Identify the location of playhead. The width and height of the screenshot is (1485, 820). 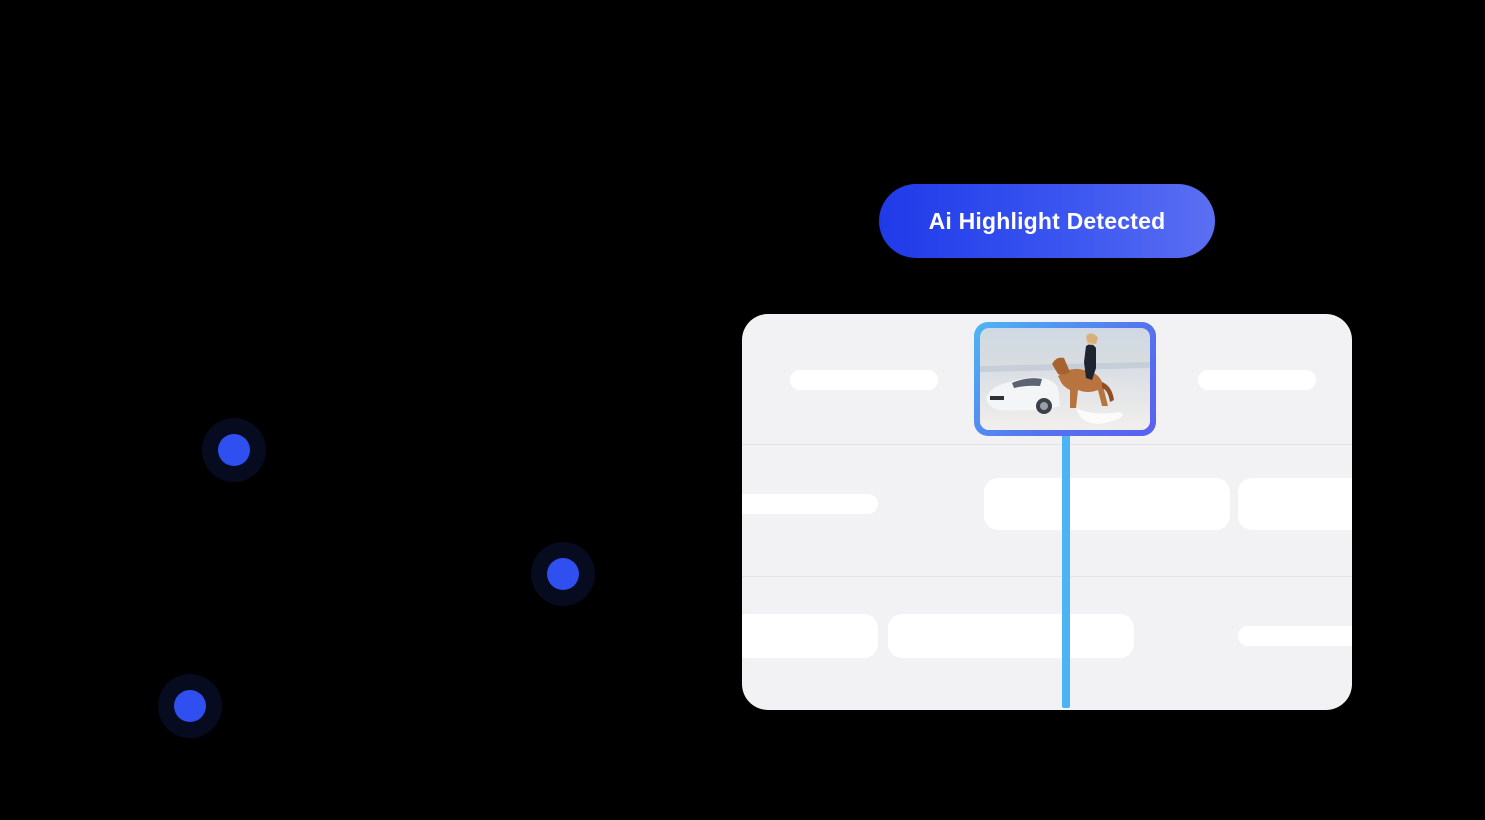
(1066, 570).